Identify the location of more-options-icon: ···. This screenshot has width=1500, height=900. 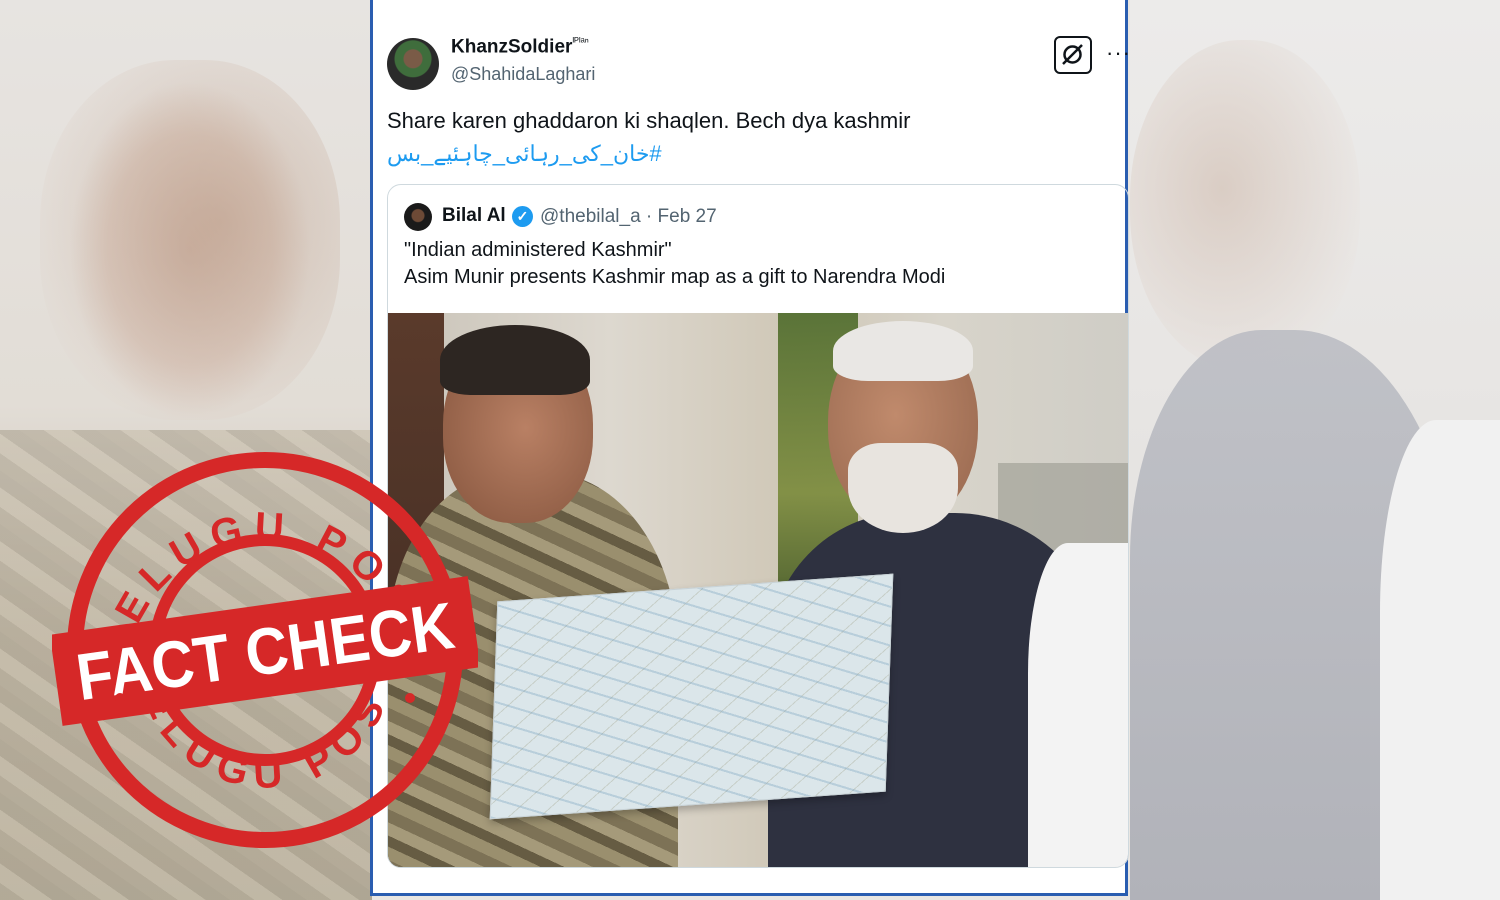
(1118, 53).